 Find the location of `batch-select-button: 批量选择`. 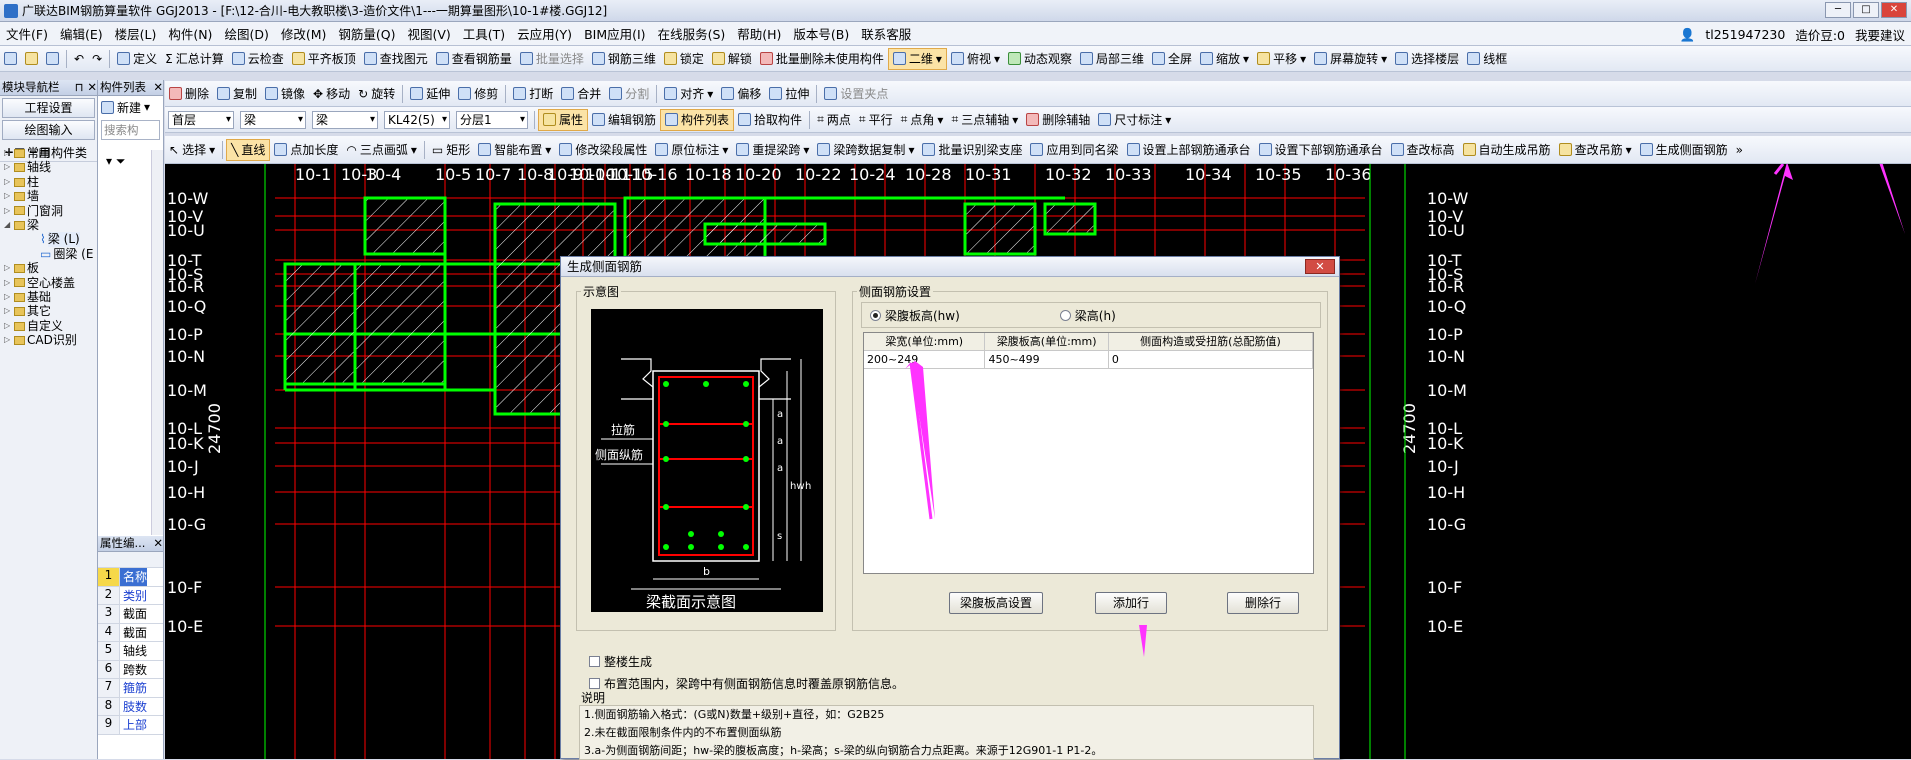

batch-select-button: 批量选择 is located at coordinates (552, 59).